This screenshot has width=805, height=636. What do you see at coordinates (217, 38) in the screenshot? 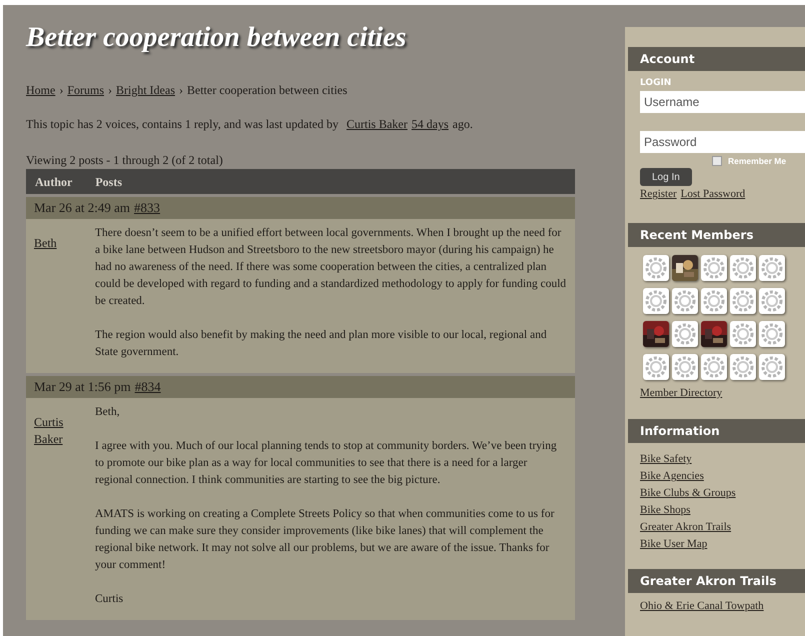
I see `page-title: Better cooperation between cities` at bounding box center [217, 38].